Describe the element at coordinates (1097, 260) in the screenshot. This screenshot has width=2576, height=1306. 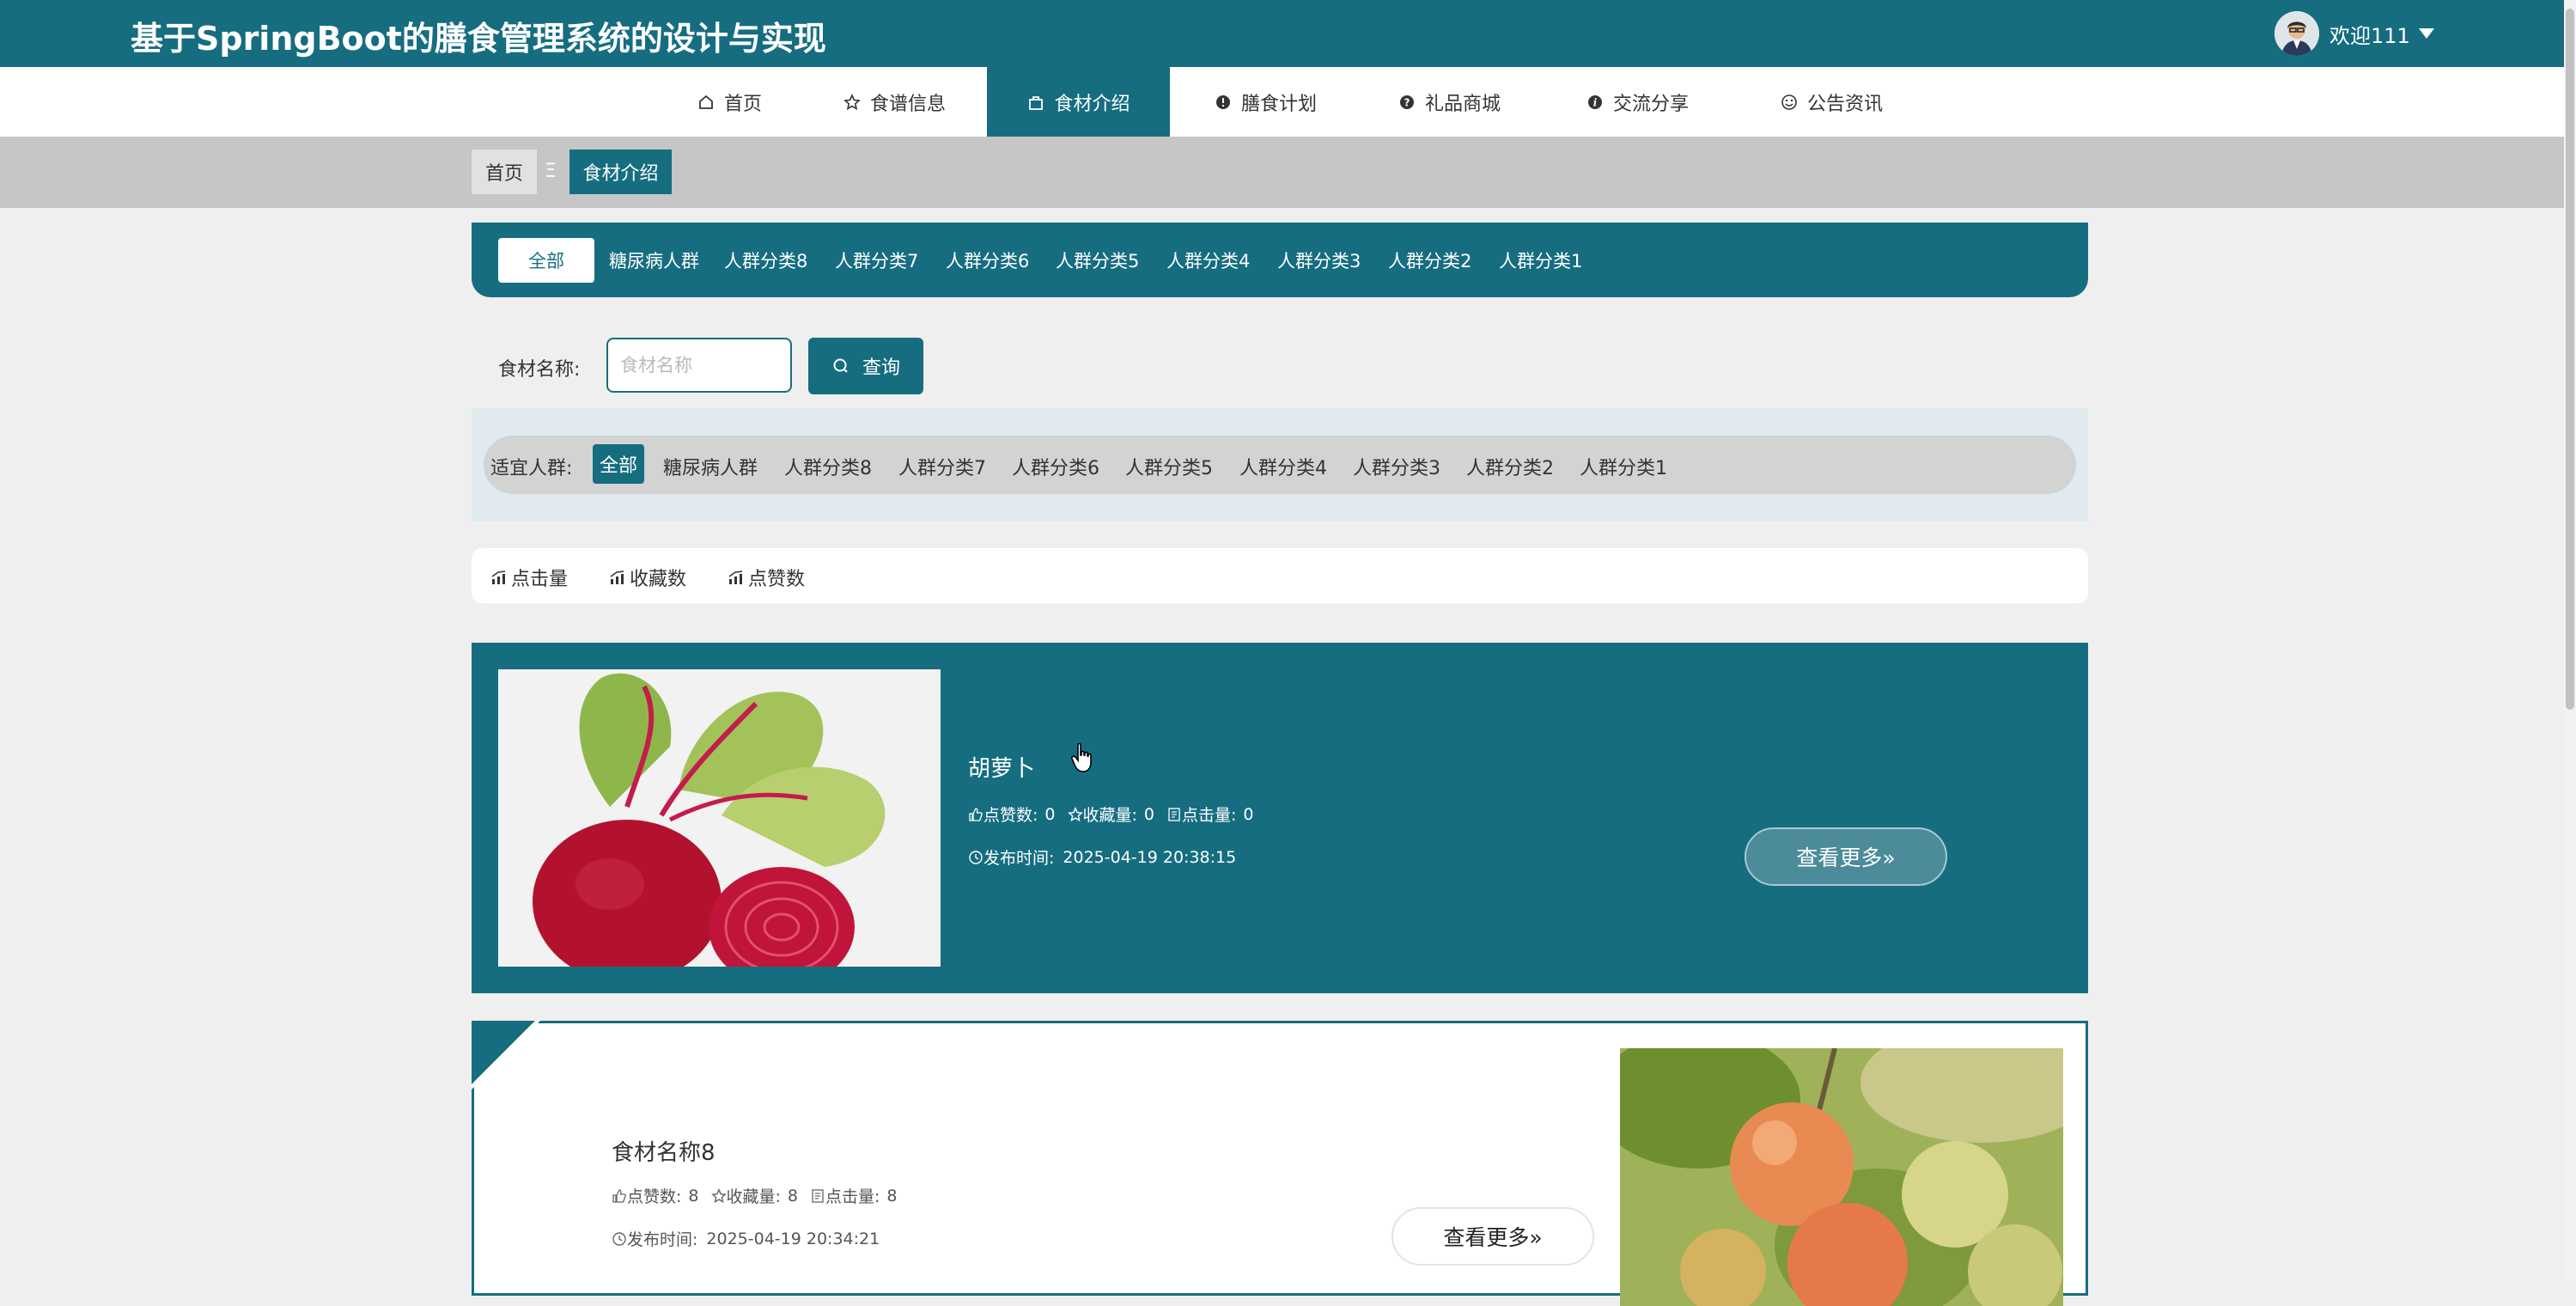
I see `category-tab: 人群分类5` at that location.